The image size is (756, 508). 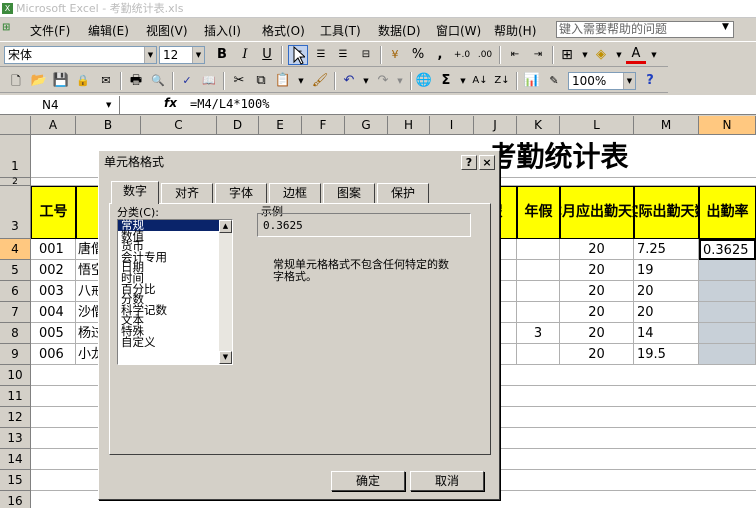 I want to click on underline-button: U, so click(x=267, y=55).